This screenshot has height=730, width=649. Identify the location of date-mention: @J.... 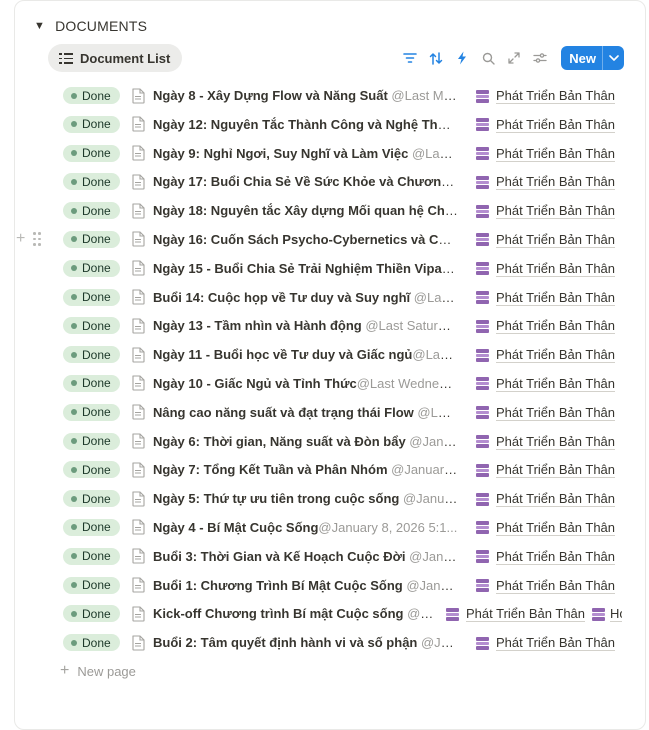
(419, 613).